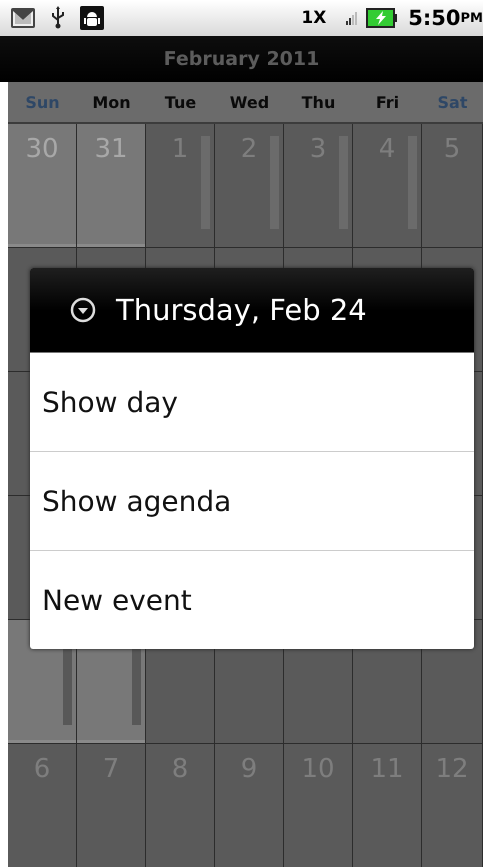 The height and width of the screenshot is (867, 483). I want to click on weekday-label: Sun, so click(42, 102).